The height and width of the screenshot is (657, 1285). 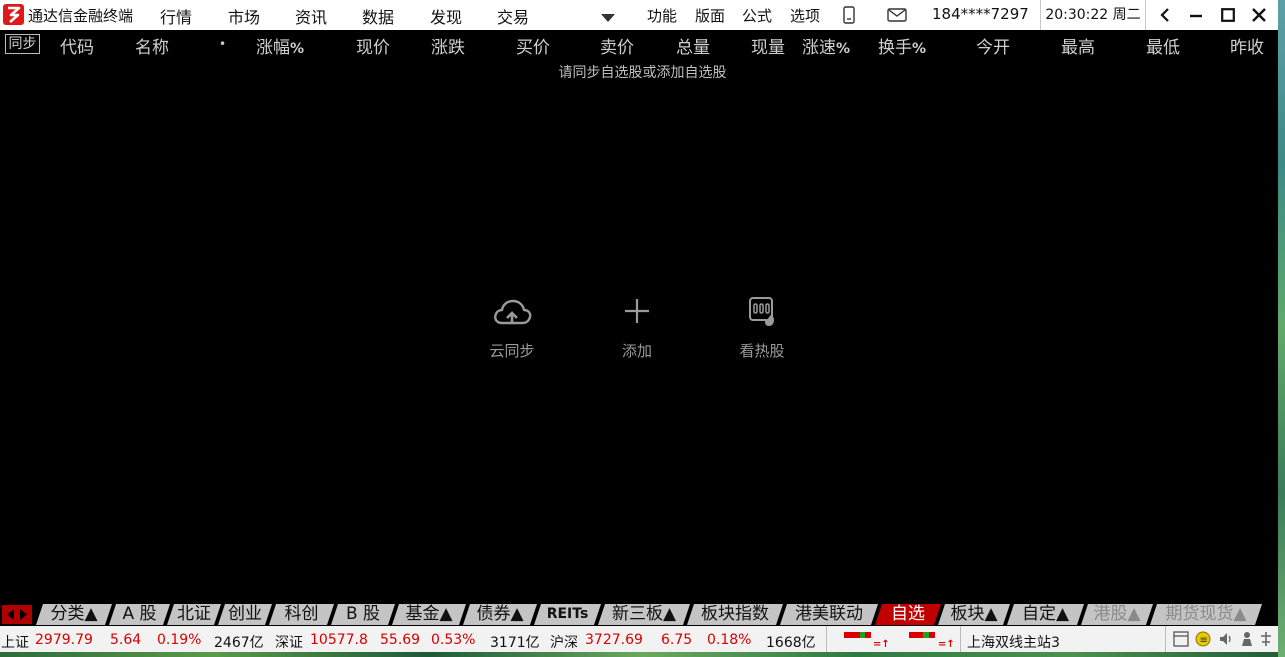 I want to click on col-bid: 买价, so click(x=533, y=45).